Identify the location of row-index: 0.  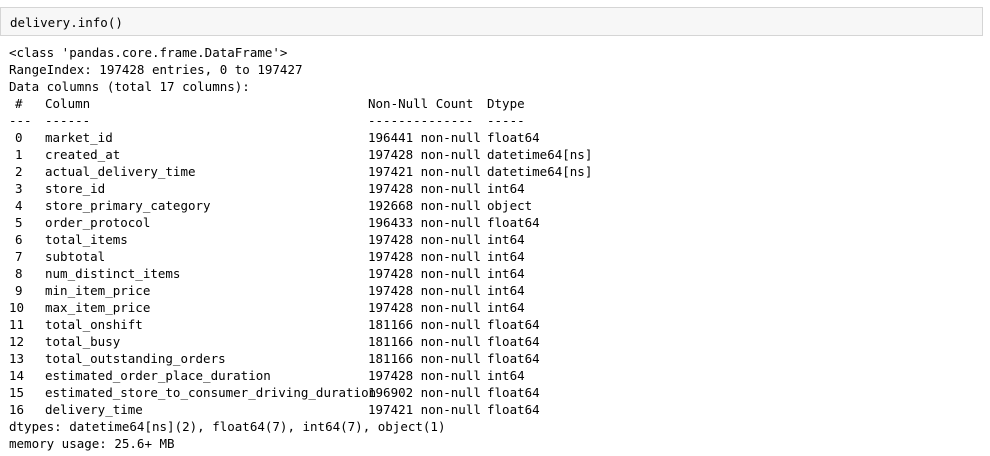
(19, 137).